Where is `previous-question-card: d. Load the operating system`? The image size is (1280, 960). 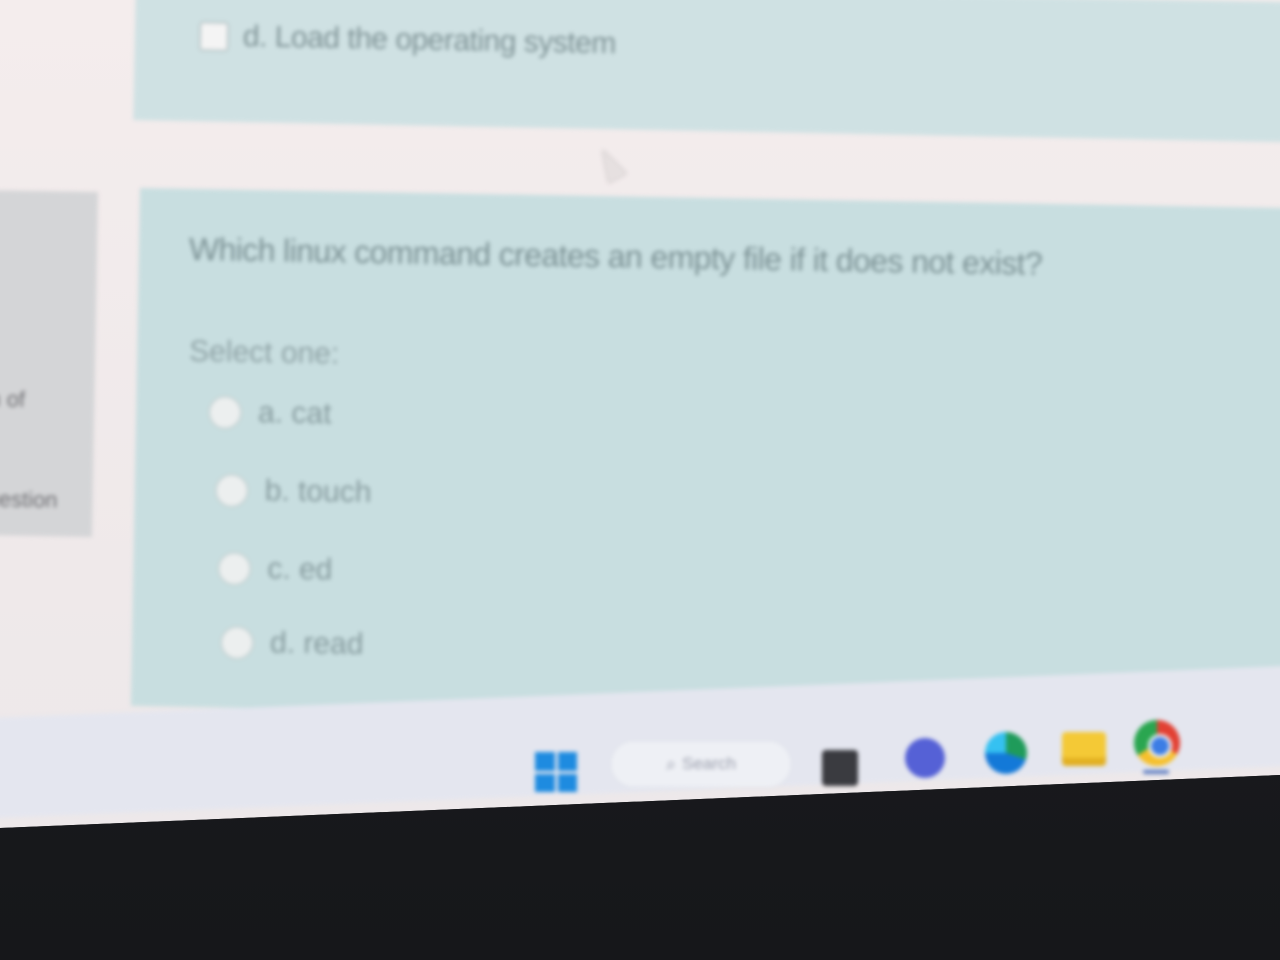
previous-question-card: d. Load the operating system is located at coordinates (706, 71).